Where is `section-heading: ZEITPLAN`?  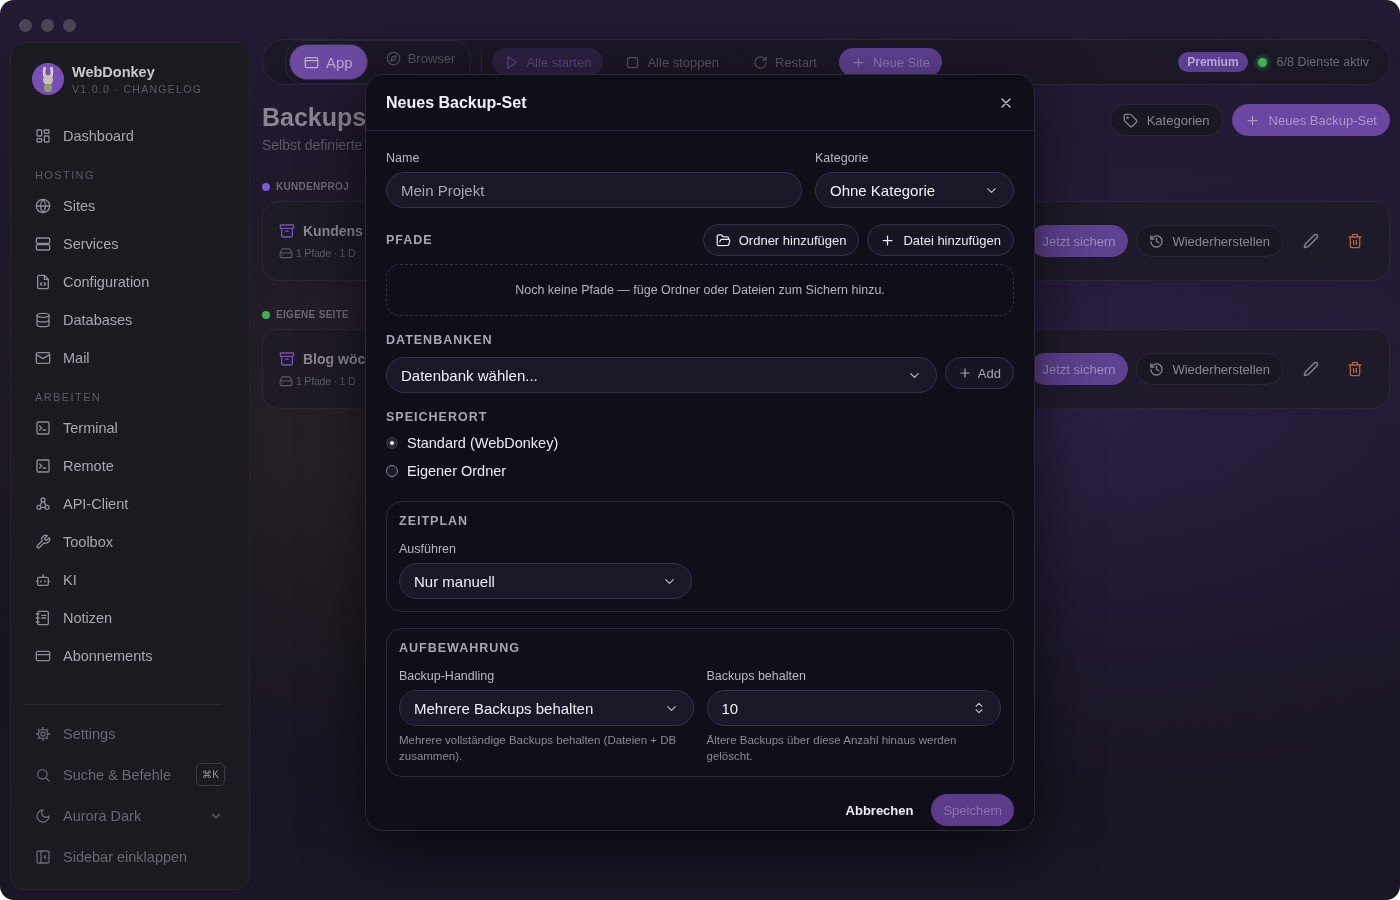
section-heading: ZEITPLAN is located at coordinates (434, 521).